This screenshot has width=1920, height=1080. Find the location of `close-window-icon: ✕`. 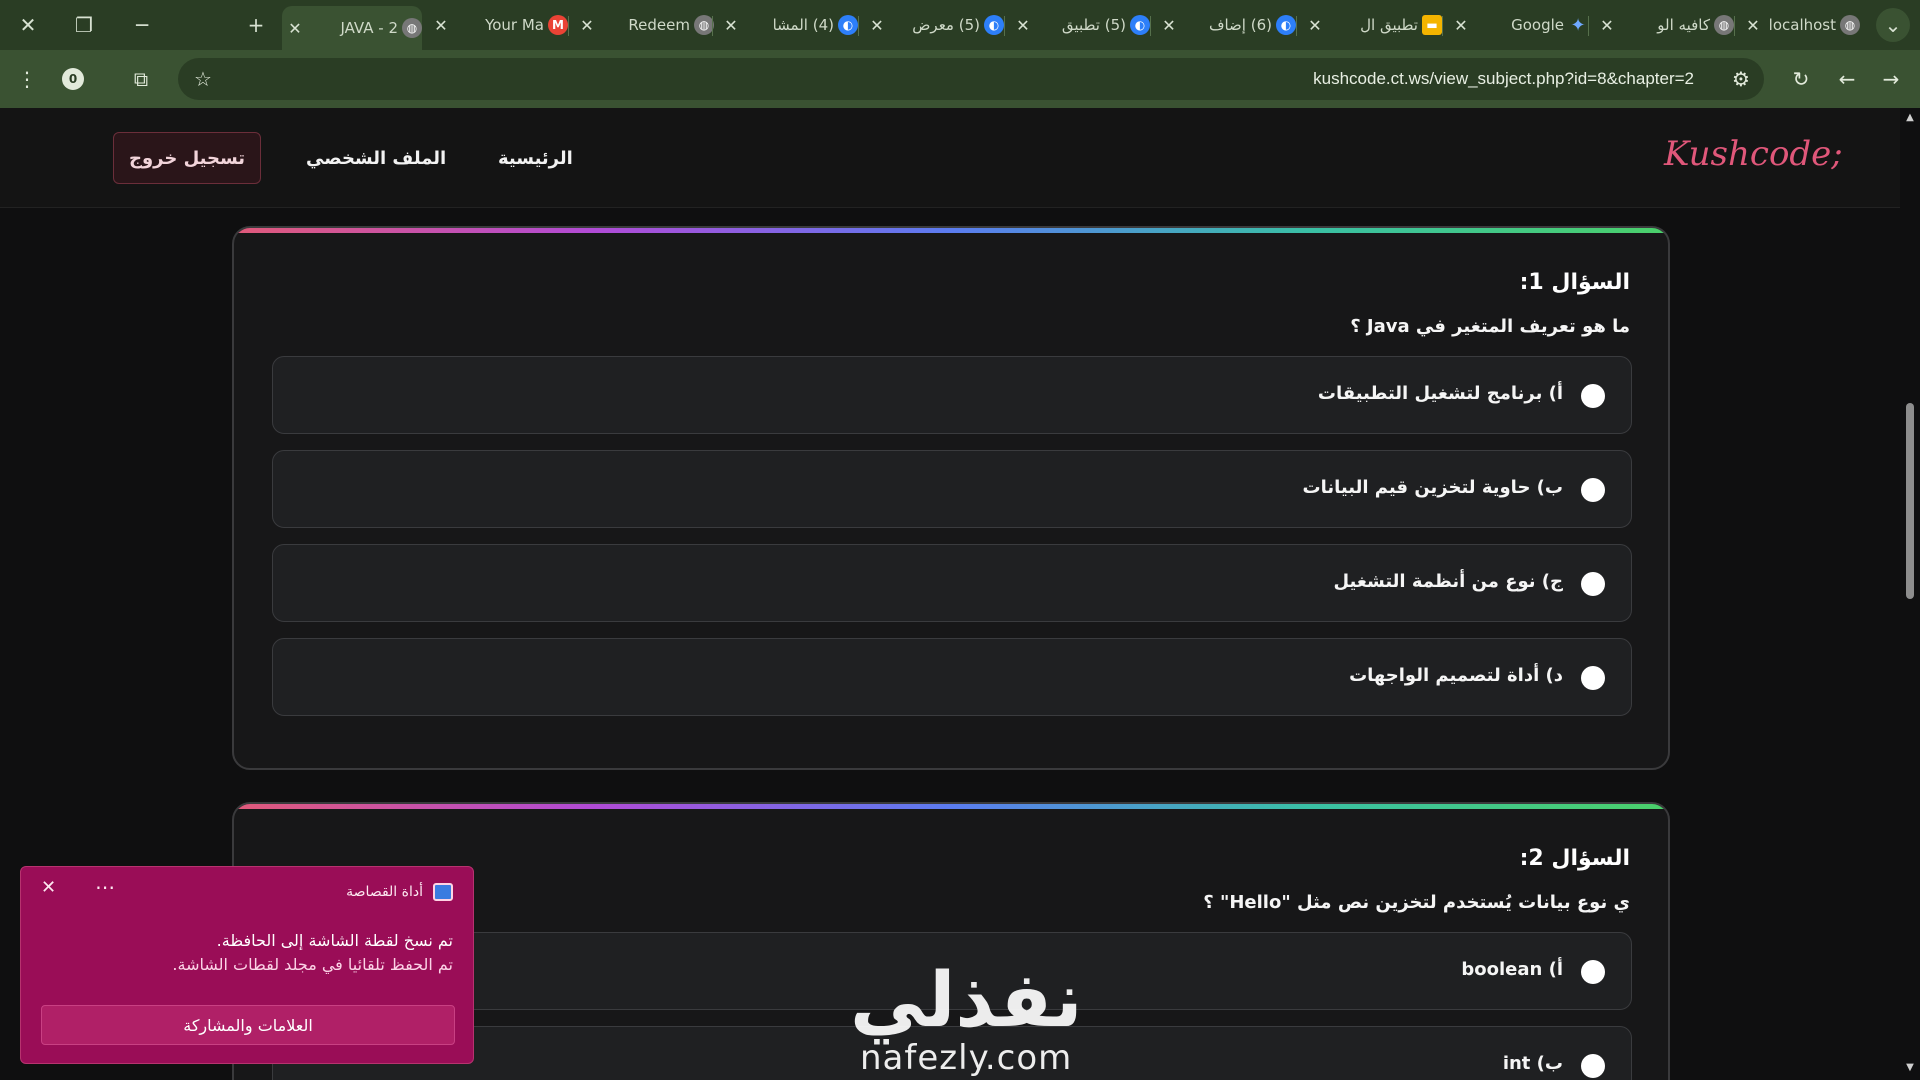

close-window-icon: ✕ is located at coordinates (28, 25).